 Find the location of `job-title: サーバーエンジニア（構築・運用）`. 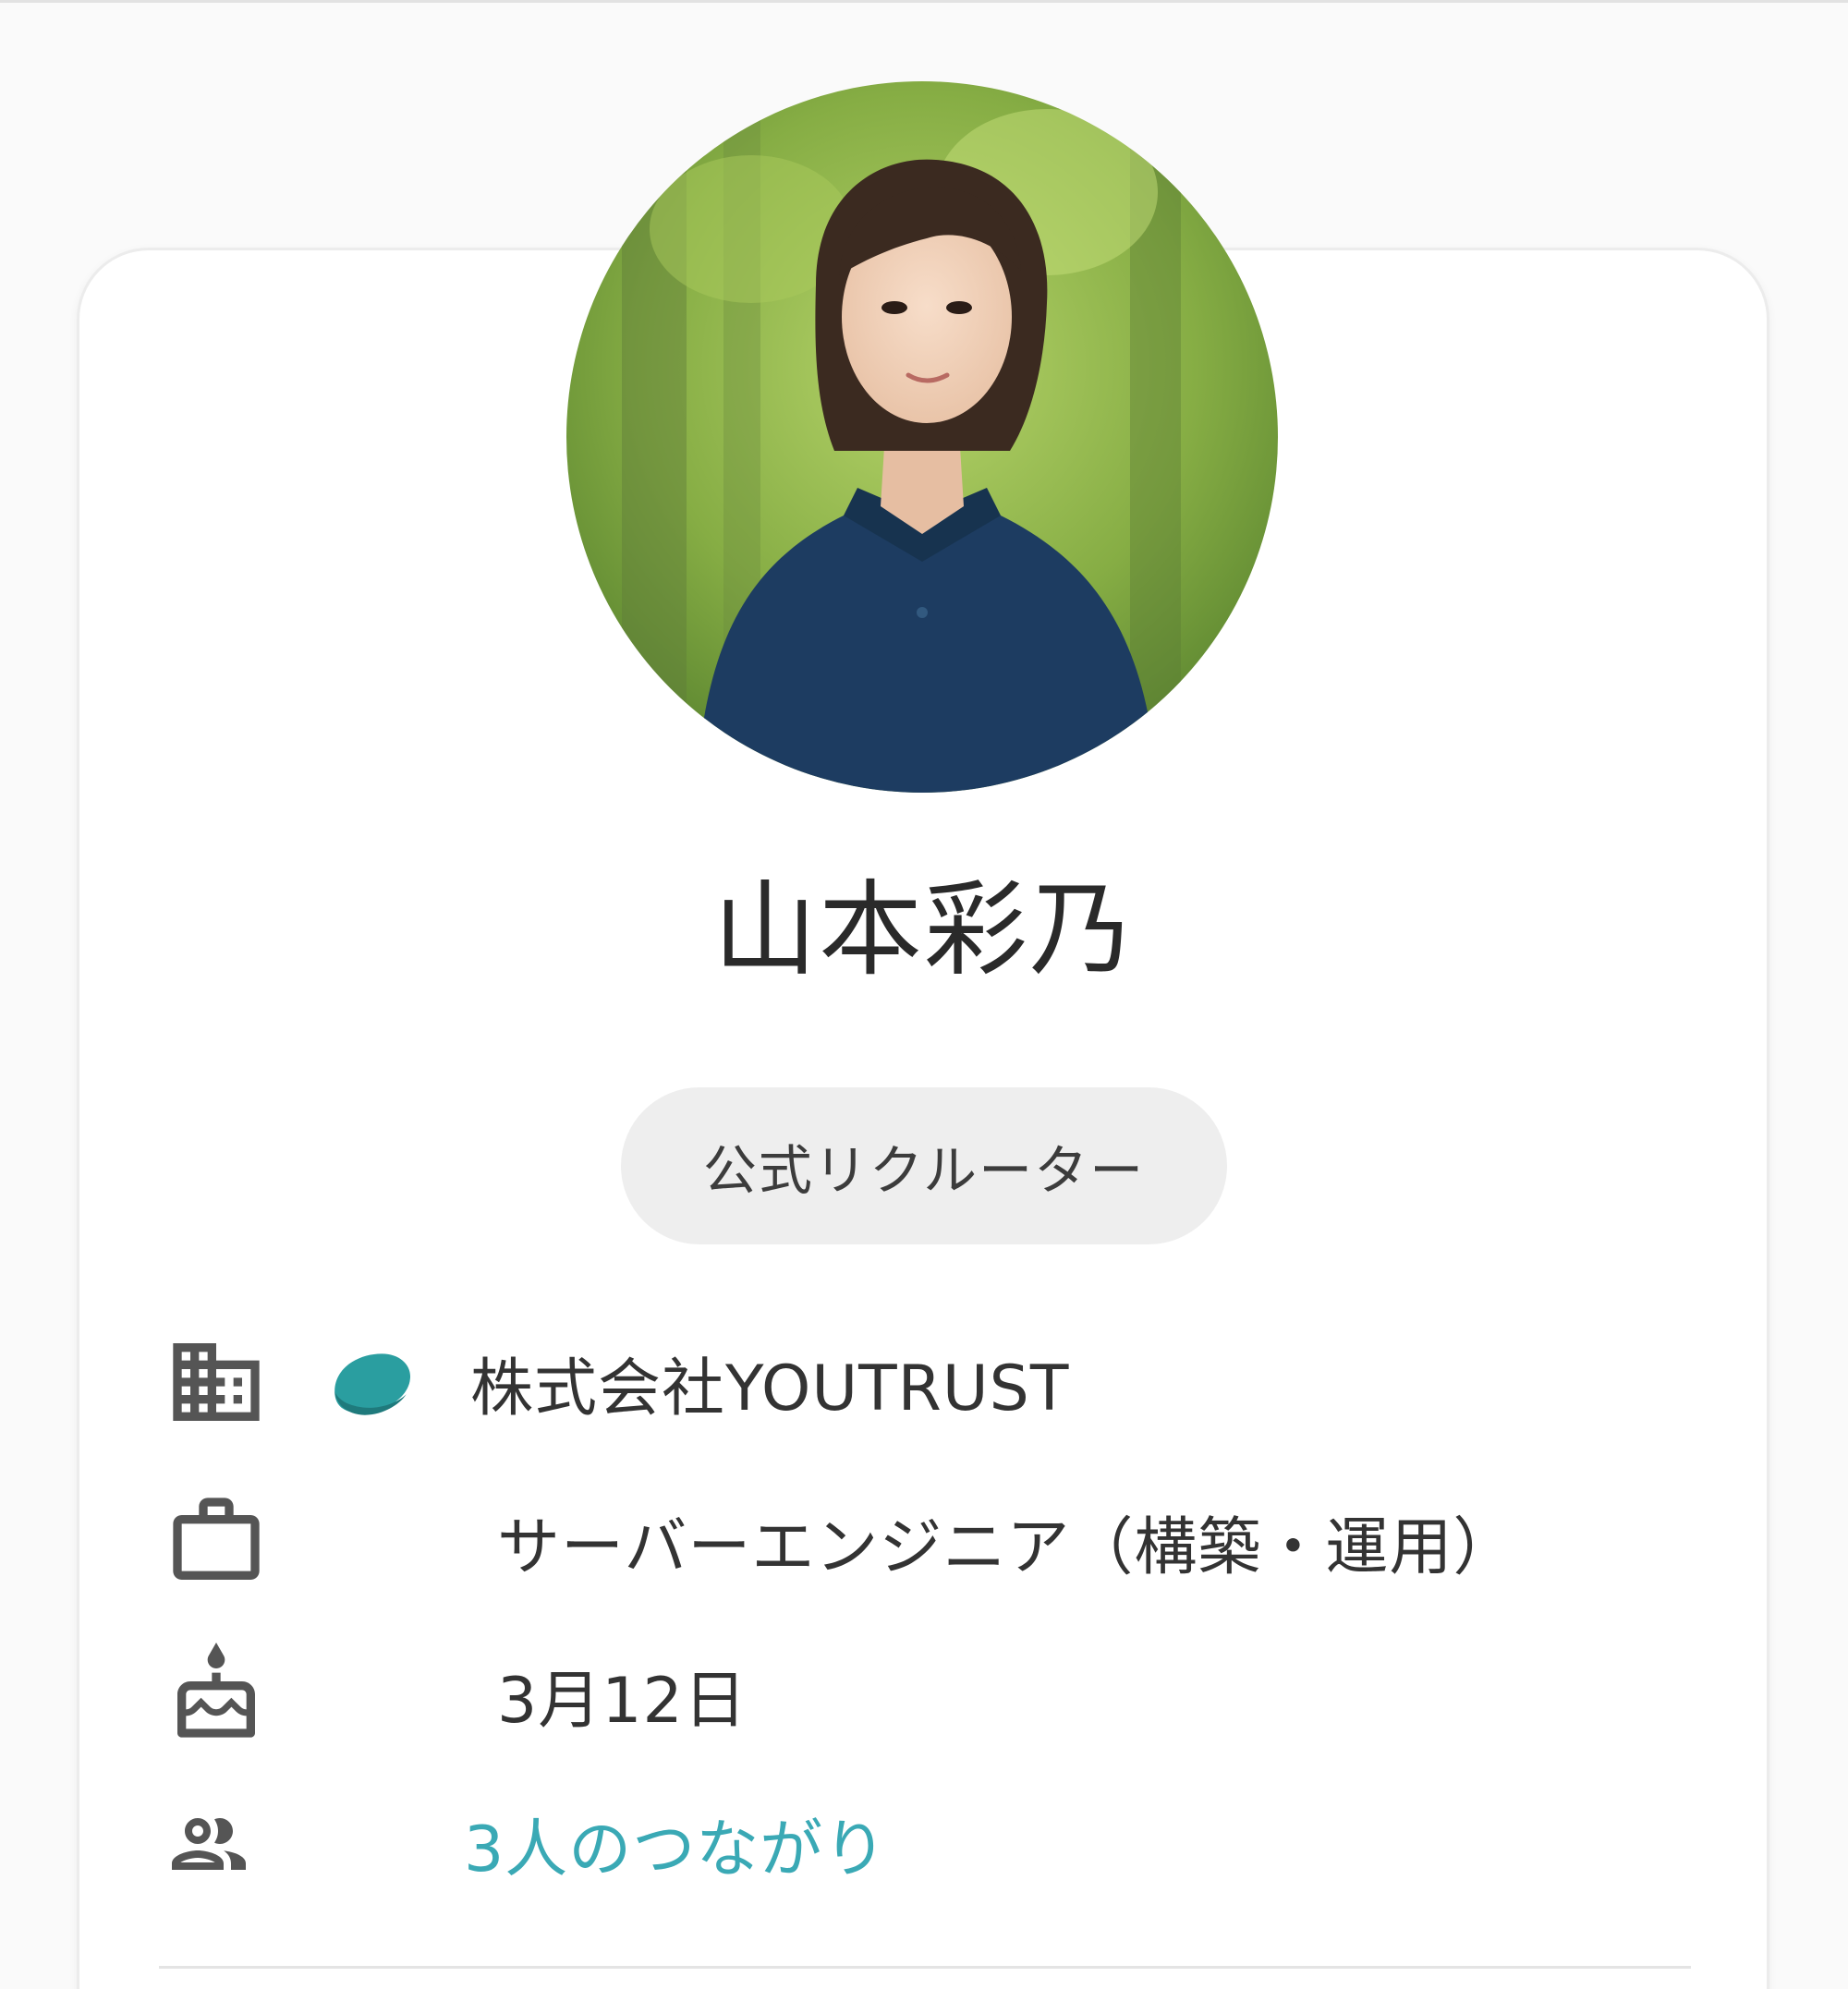

job-title: サーバーエンジニア（構築・運用） is located at coordinates (1007, 1547).